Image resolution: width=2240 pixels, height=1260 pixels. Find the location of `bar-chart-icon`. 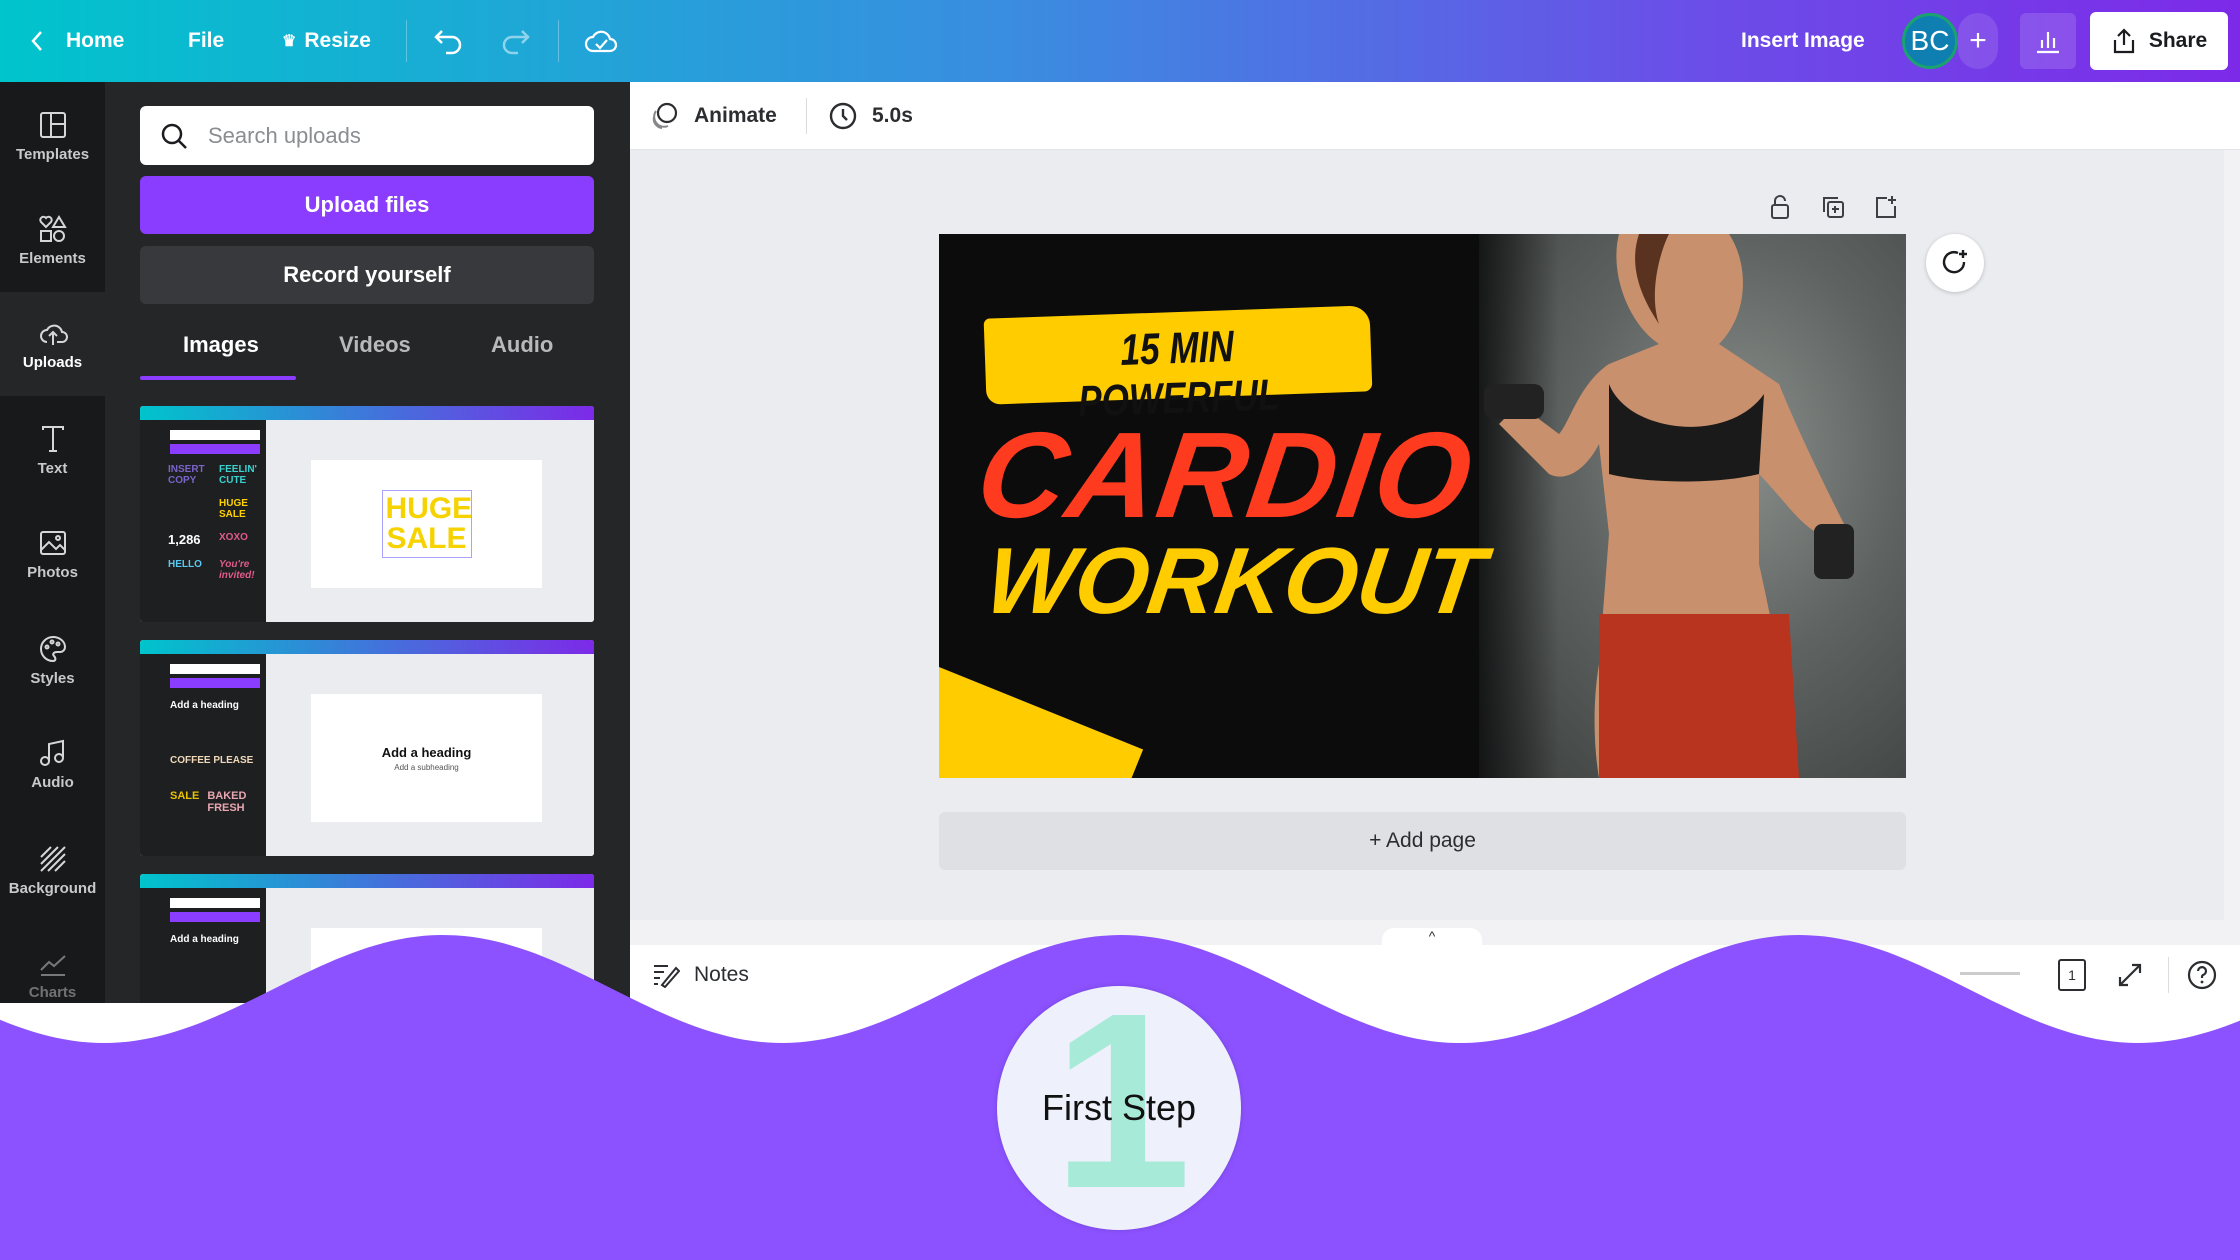

bar-chart-icon is located at coordinates (2048, 43).